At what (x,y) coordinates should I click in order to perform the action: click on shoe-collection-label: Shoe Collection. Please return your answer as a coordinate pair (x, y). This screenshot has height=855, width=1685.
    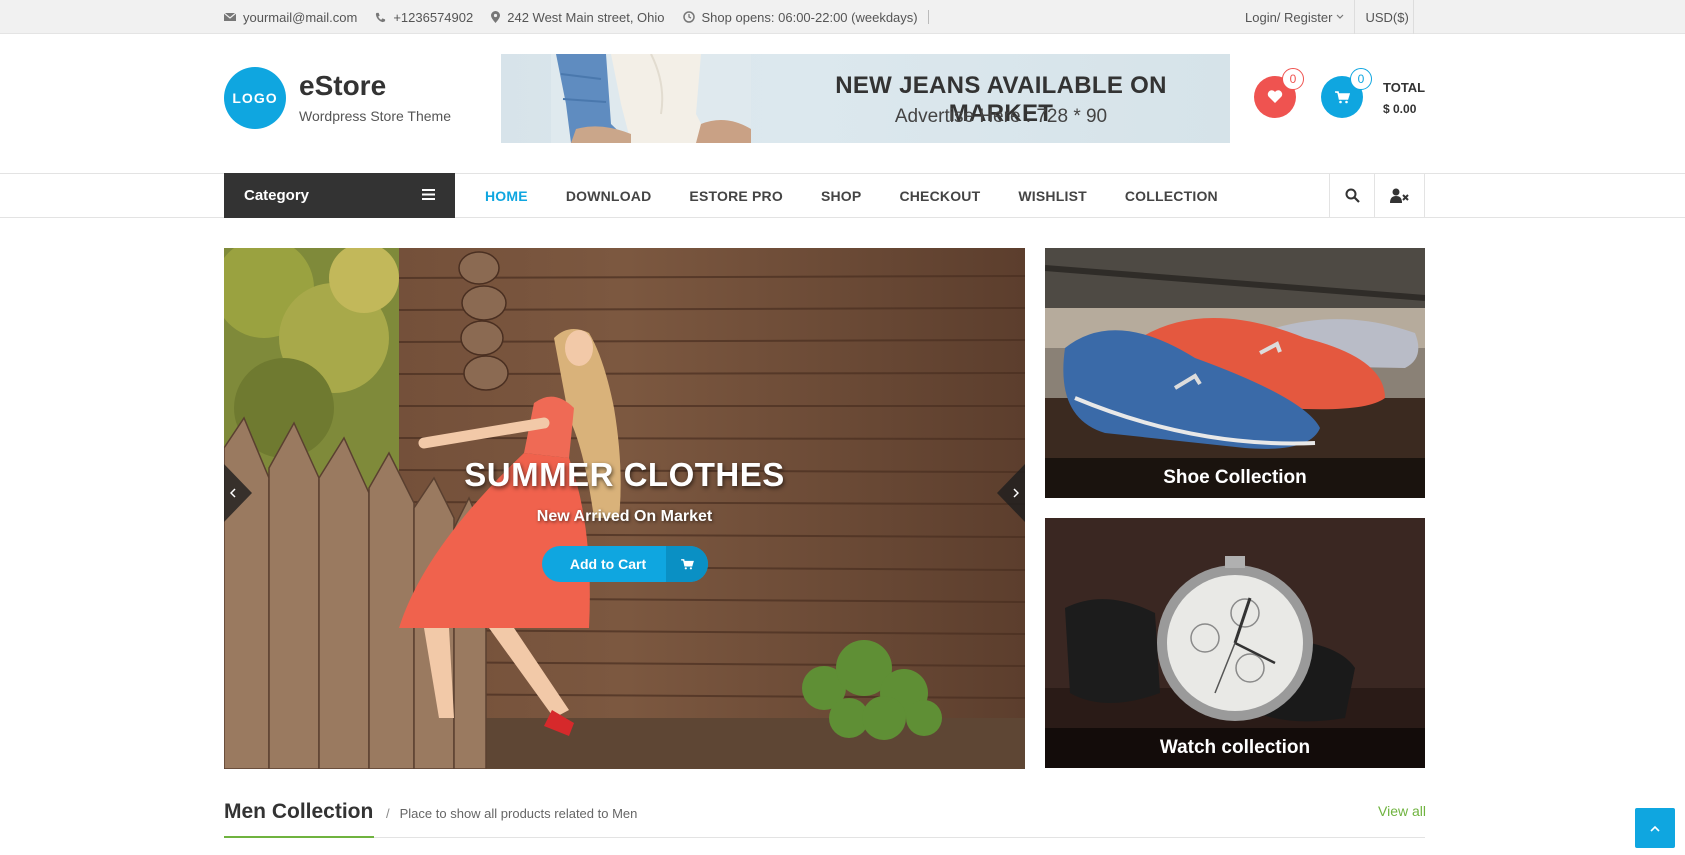
    Looking at the image, I should click on (1235, 478).